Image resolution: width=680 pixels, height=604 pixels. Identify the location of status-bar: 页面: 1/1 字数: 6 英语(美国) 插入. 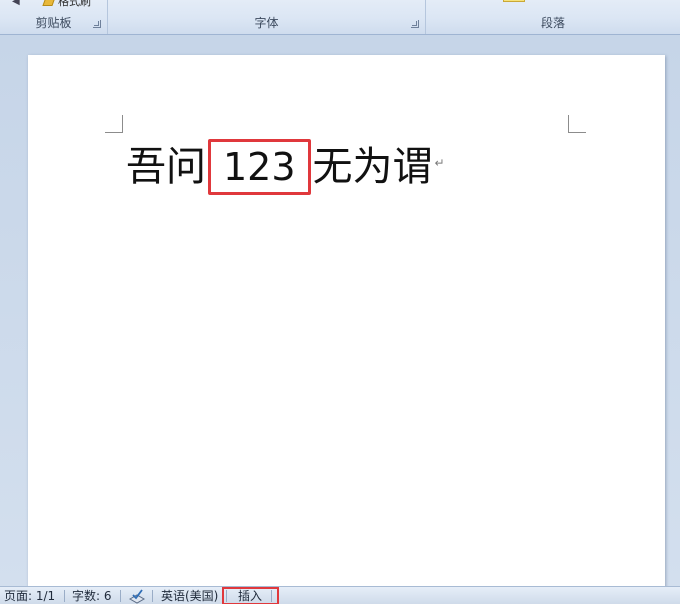
(340, 595).